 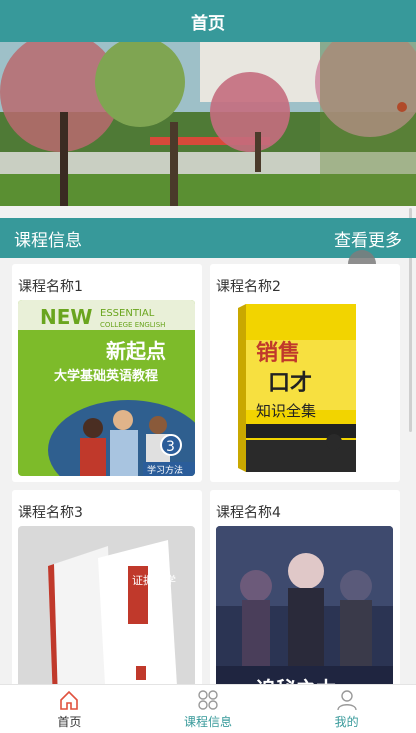 I want to click on nav-courses: 课程信息, so click(x=208, y=709).